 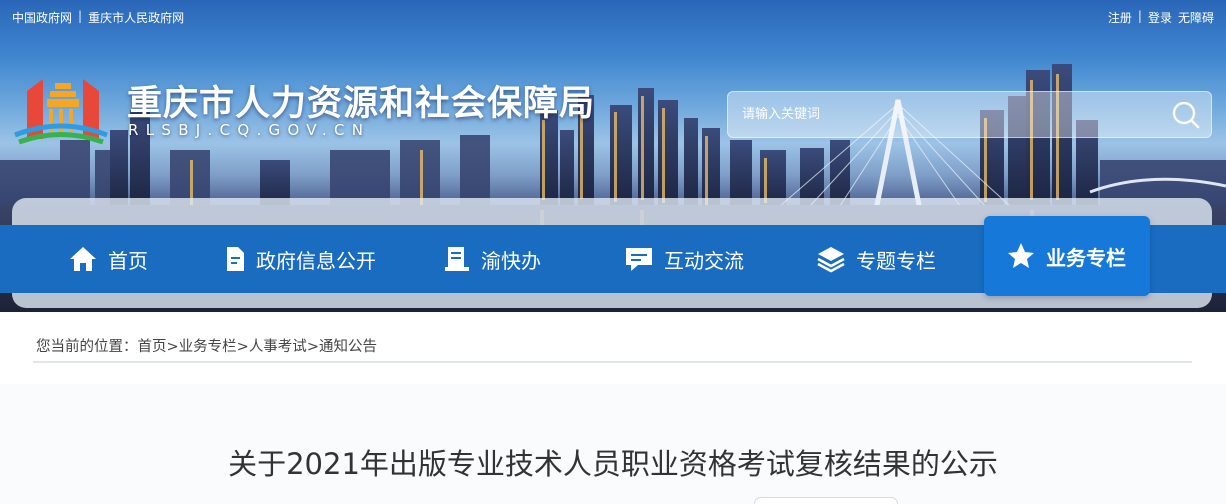 I want to click on nav-special-topics: 专题专栏, so click(x=876, y=259).